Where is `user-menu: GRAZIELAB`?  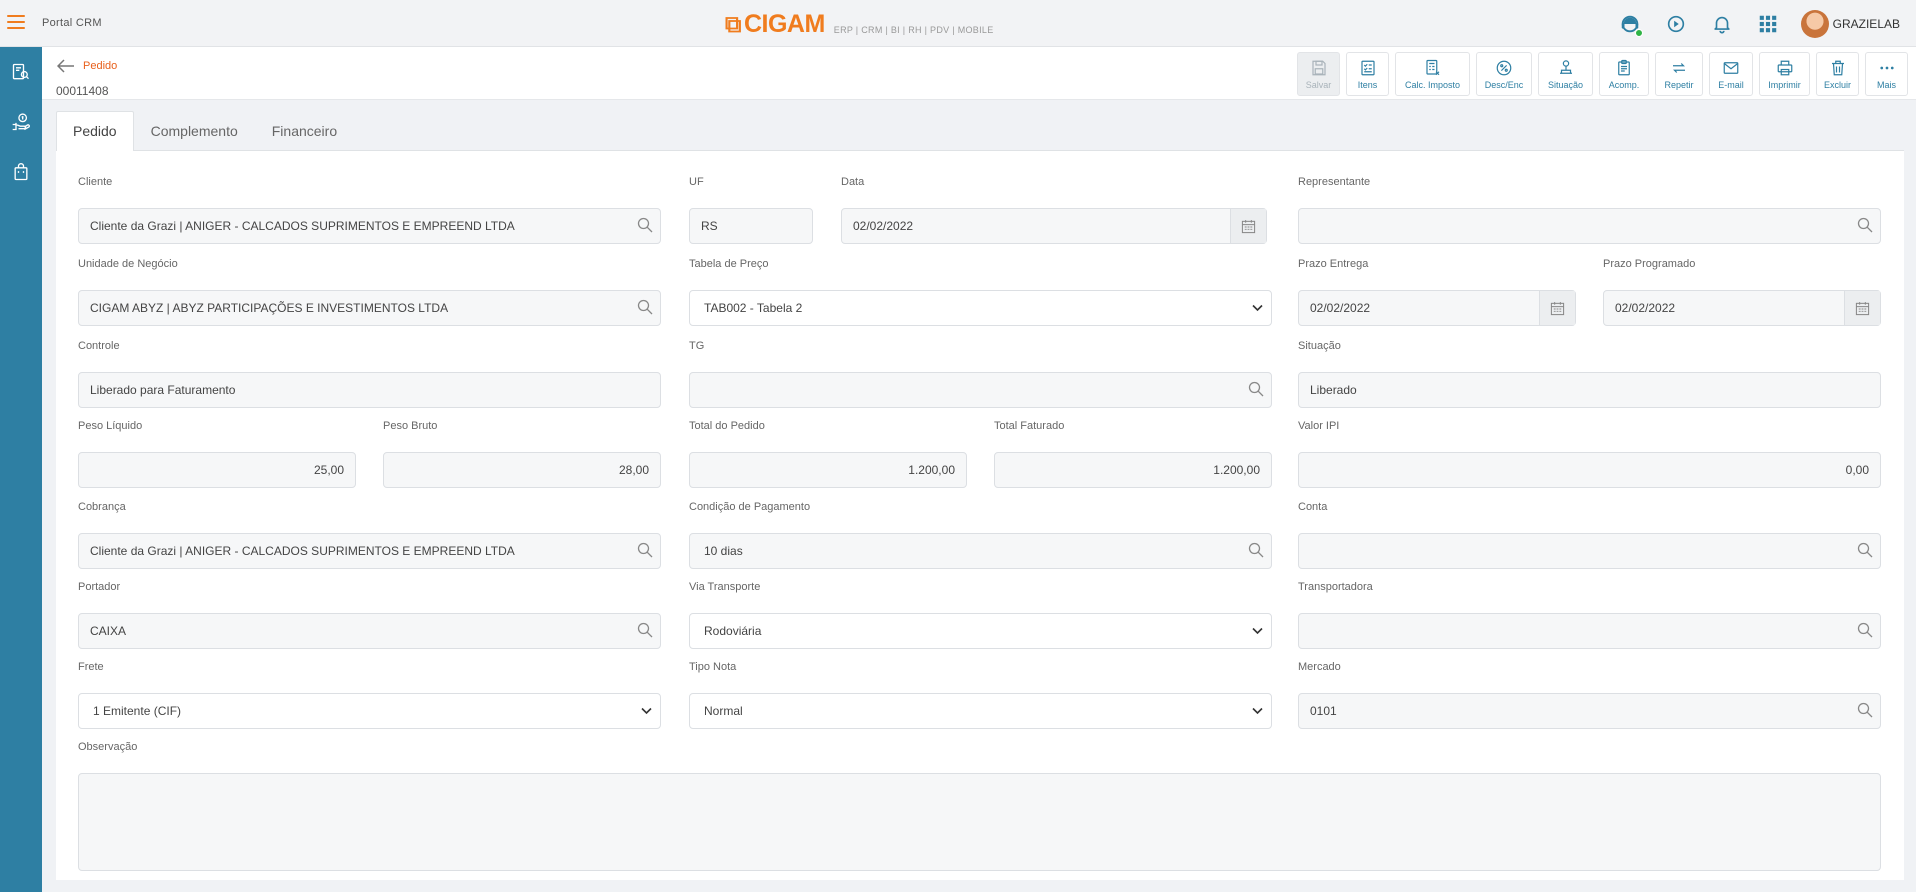
user-menu: GRAZIELAB is located at coordinates (1850, 23).